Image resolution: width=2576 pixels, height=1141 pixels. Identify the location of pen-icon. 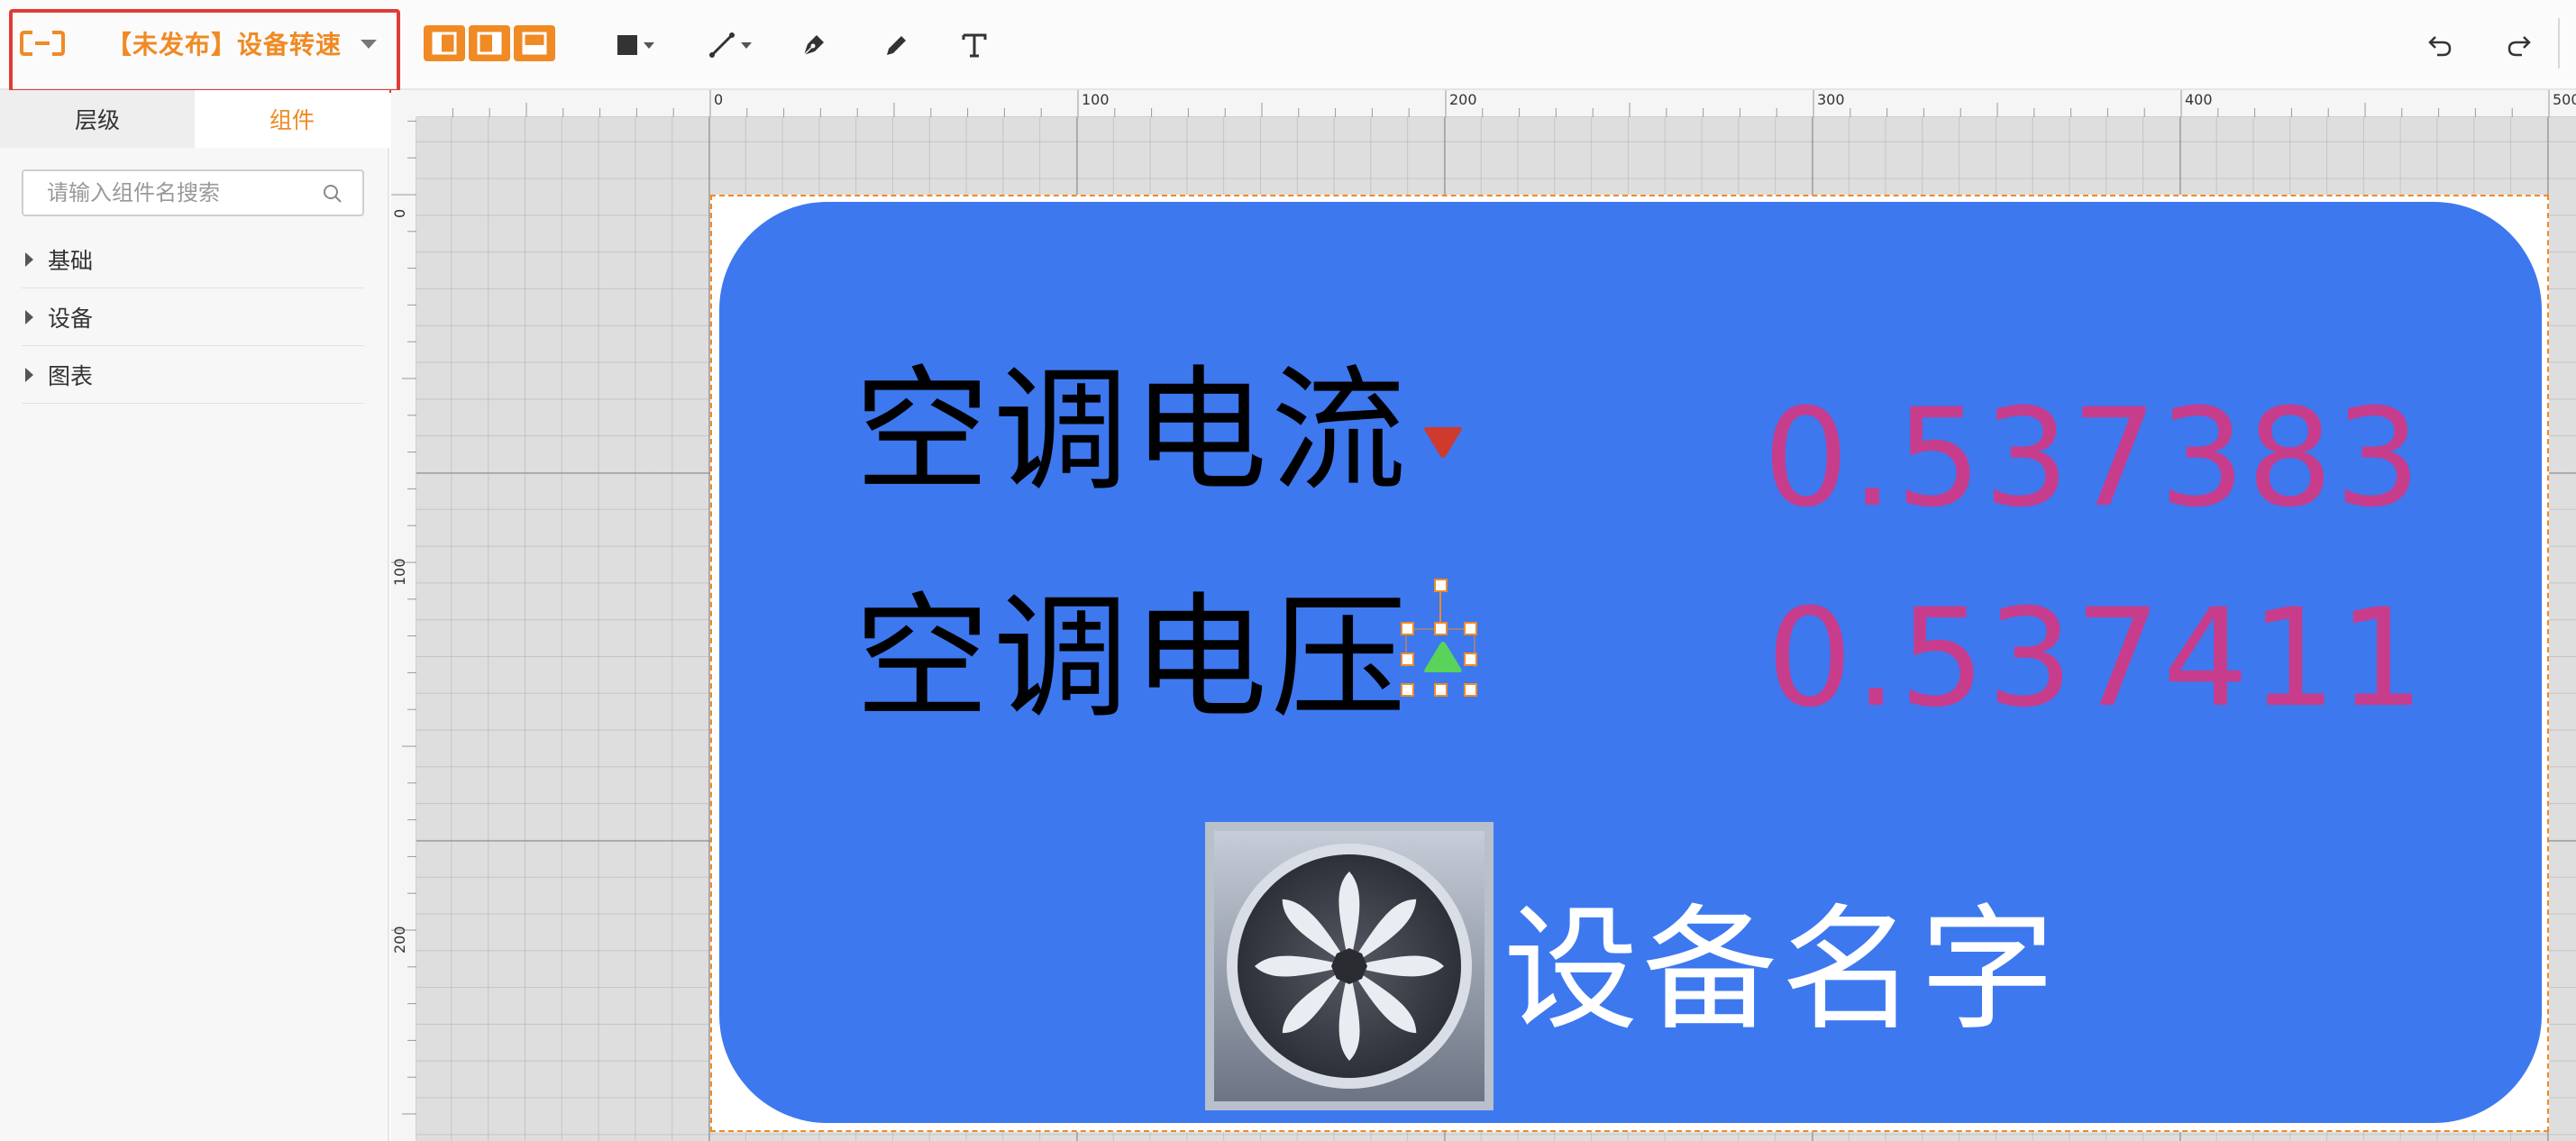
(813, 46).